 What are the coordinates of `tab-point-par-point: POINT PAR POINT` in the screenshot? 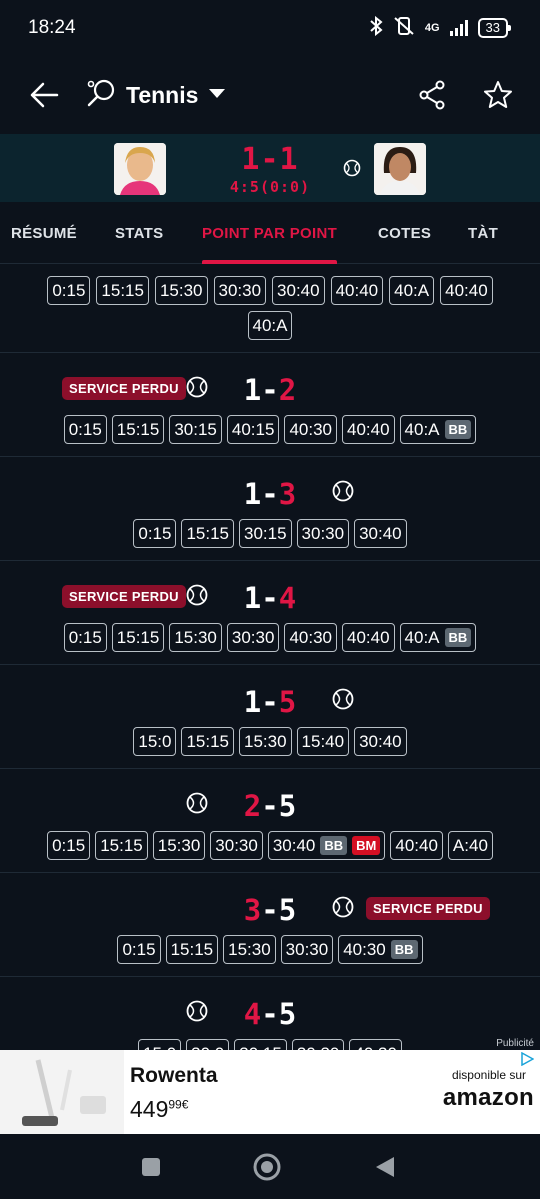 It's located at (270, 233).